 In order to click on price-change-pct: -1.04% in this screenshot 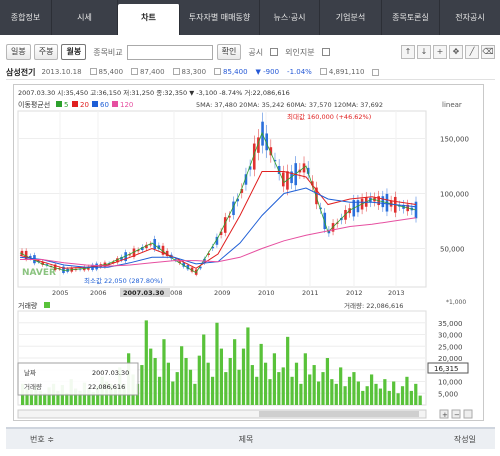, I will do `click(299, 72)`.